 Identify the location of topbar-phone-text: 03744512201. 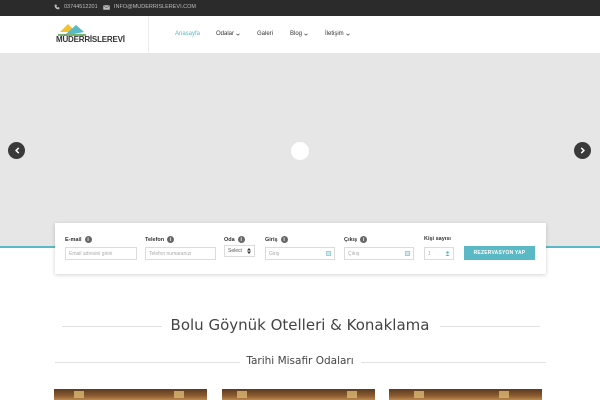
(81, 7).